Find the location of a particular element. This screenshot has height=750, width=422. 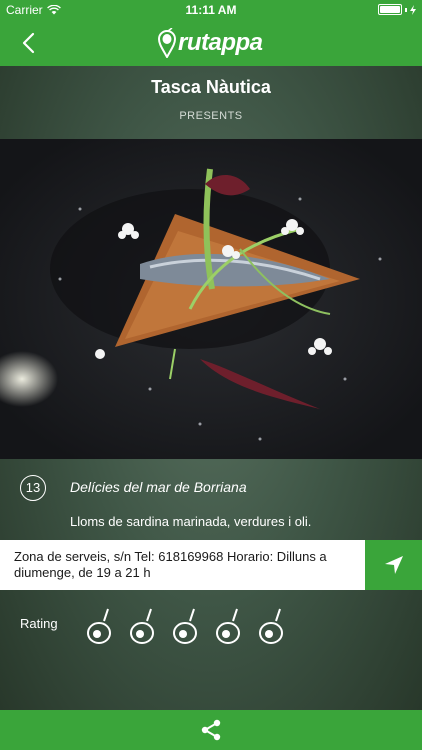

olive-pin-icon is located at coordinates (167, 43).